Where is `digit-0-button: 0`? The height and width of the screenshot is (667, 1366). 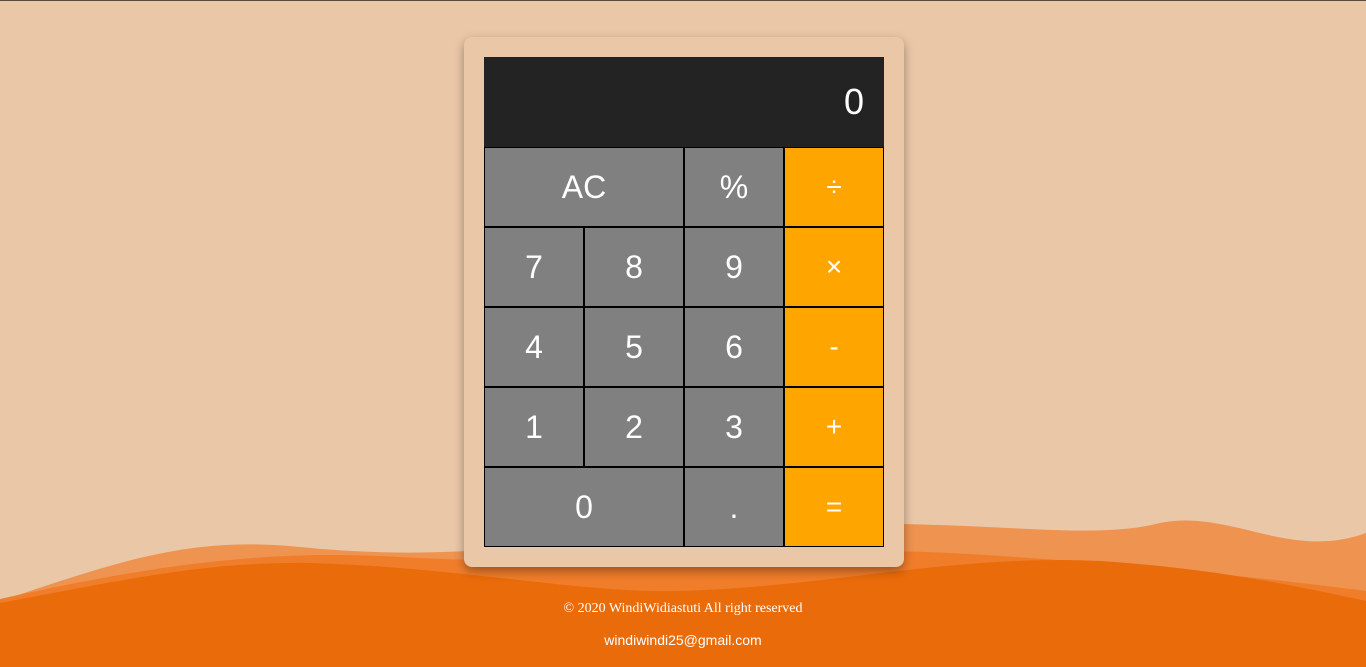 digit-0-button: 0 is located at coordinates (584, 507).